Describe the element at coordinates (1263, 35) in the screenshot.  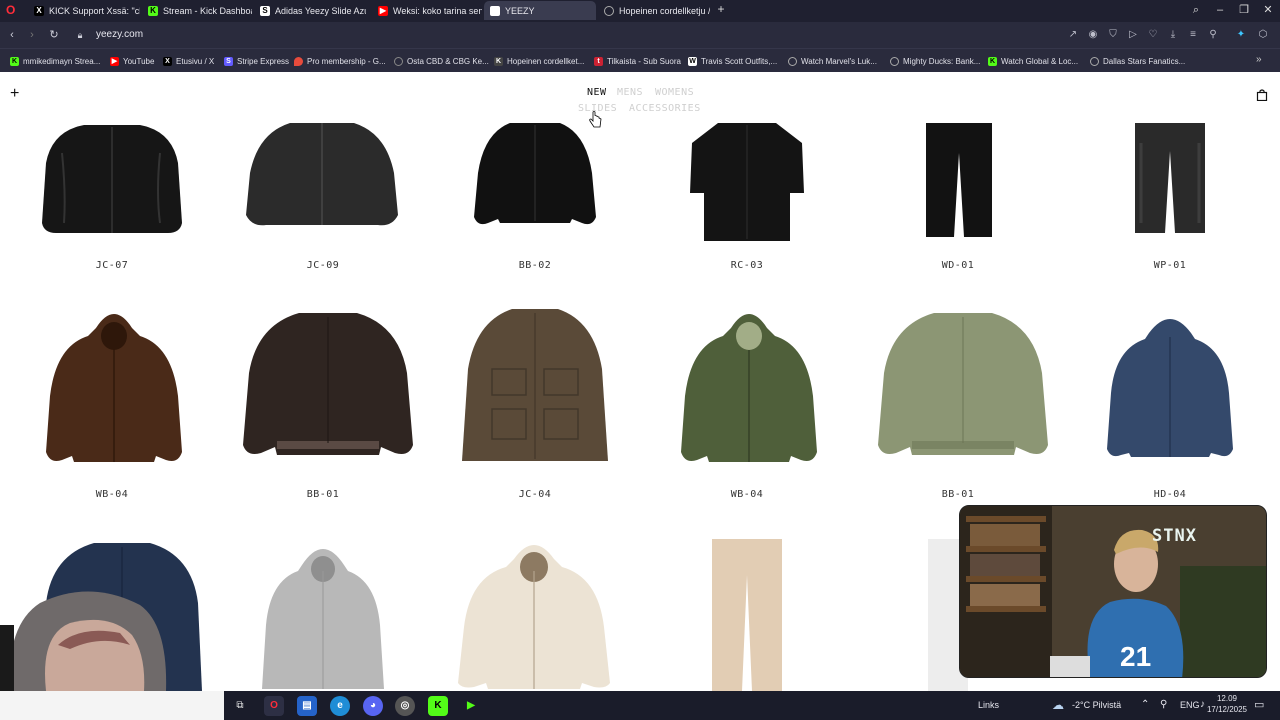
I see `extensions-icon: ⬡` at that location.